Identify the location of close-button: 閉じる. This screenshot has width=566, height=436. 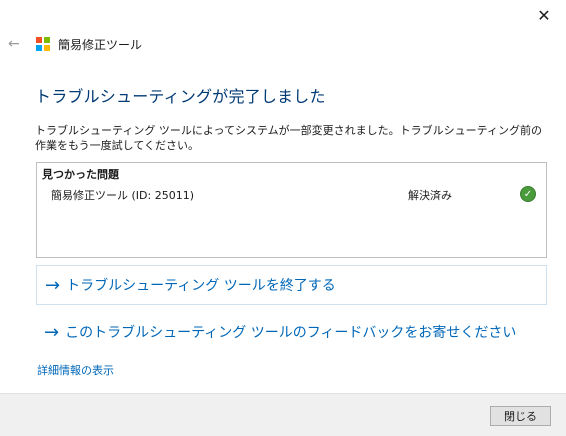
(520, 416).